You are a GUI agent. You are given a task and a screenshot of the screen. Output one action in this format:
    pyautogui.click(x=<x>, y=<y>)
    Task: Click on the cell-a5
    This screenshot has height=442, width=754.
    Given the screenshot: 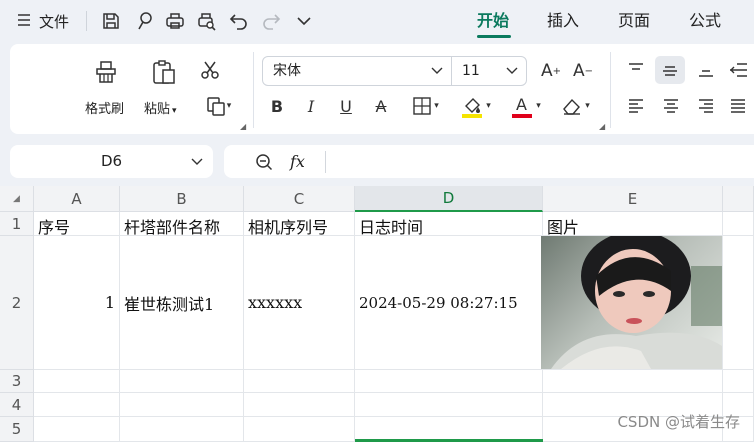 What is the action you would take?
    pyautogui.click(x=77, y=429)
    